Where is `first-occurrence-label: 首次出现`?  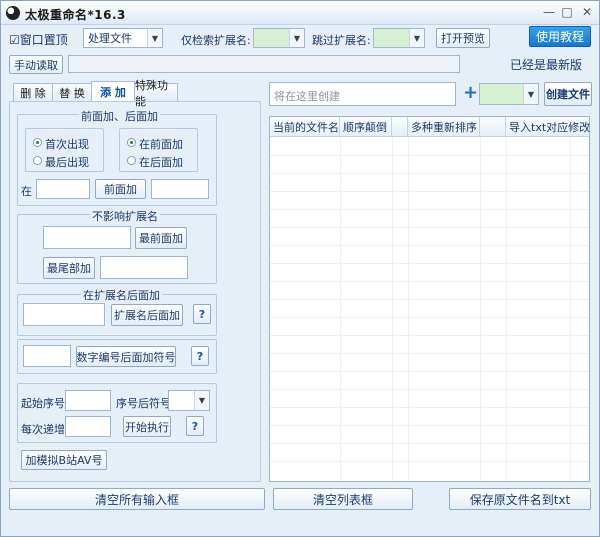
first-occurrence-label: 首次出现 is located at coordinates (67, 144).